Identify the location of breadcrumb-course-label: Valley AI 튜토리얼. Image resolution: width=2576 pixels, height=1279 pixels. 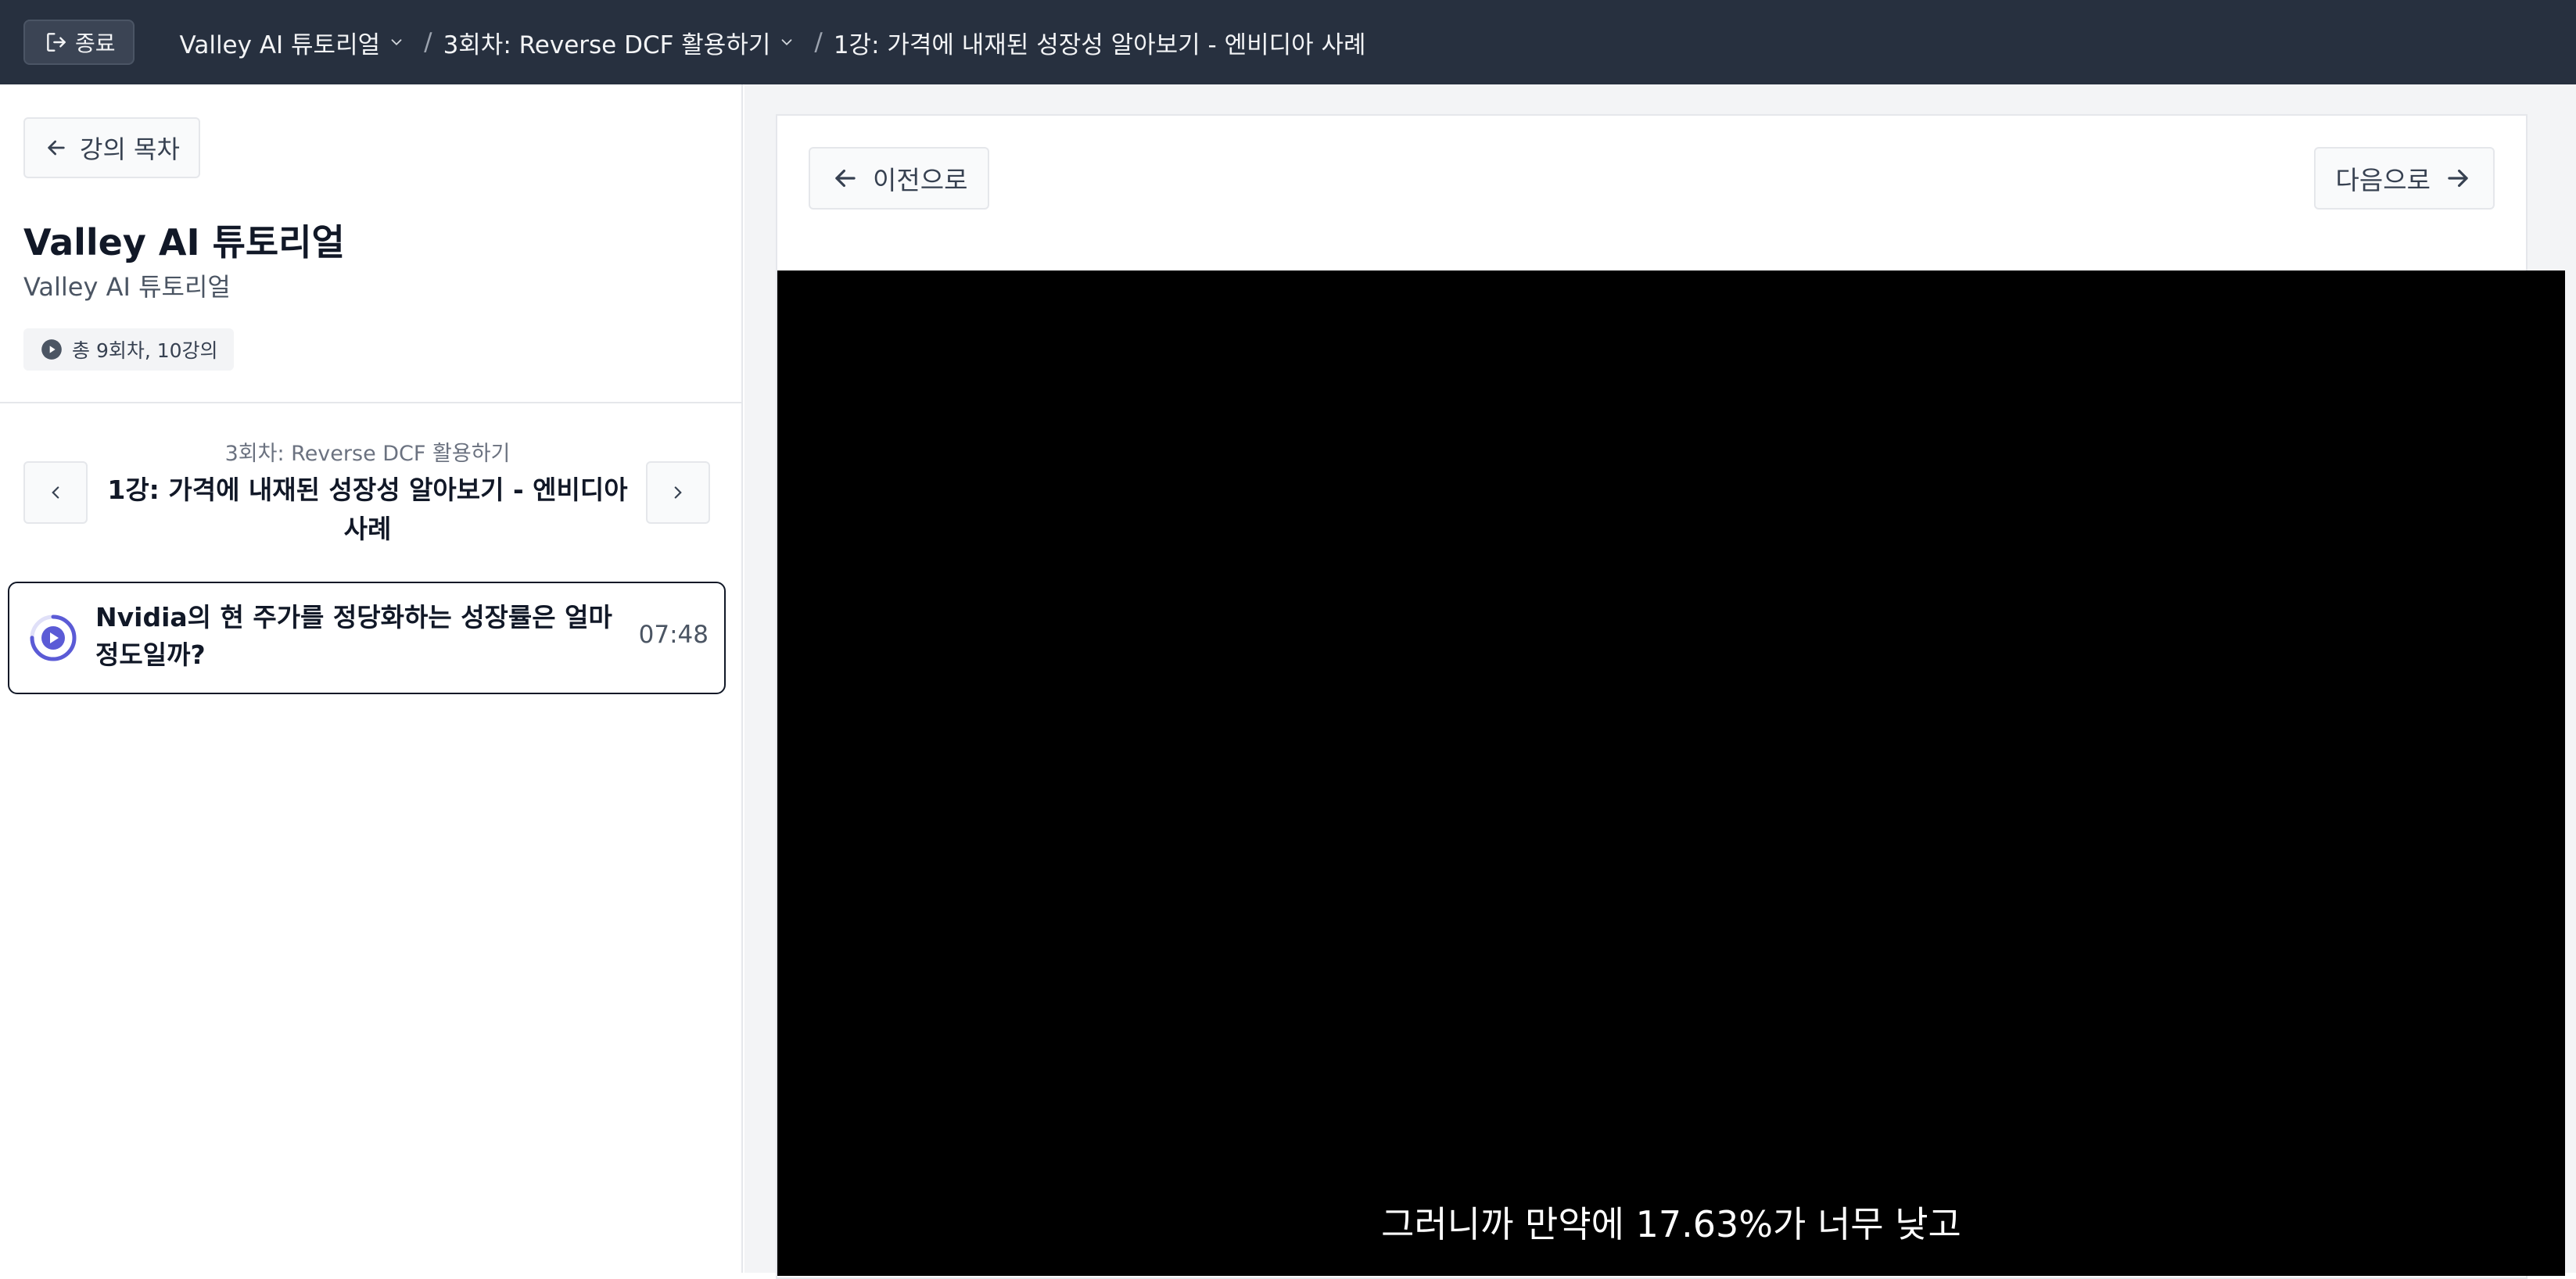
(280, 44).